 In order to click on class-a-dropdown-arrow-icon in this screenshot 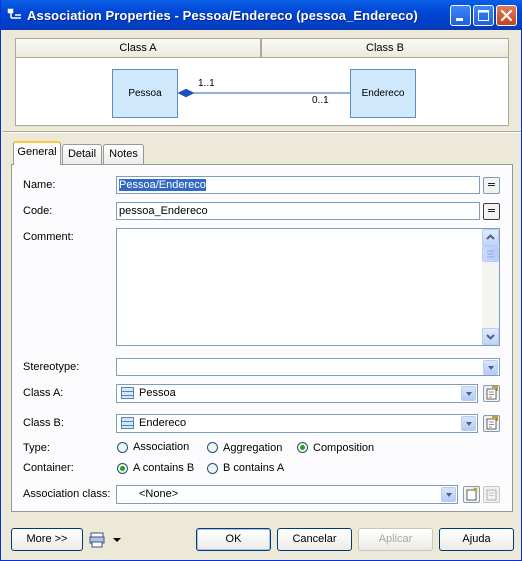, I will do `click(468, 393)`.